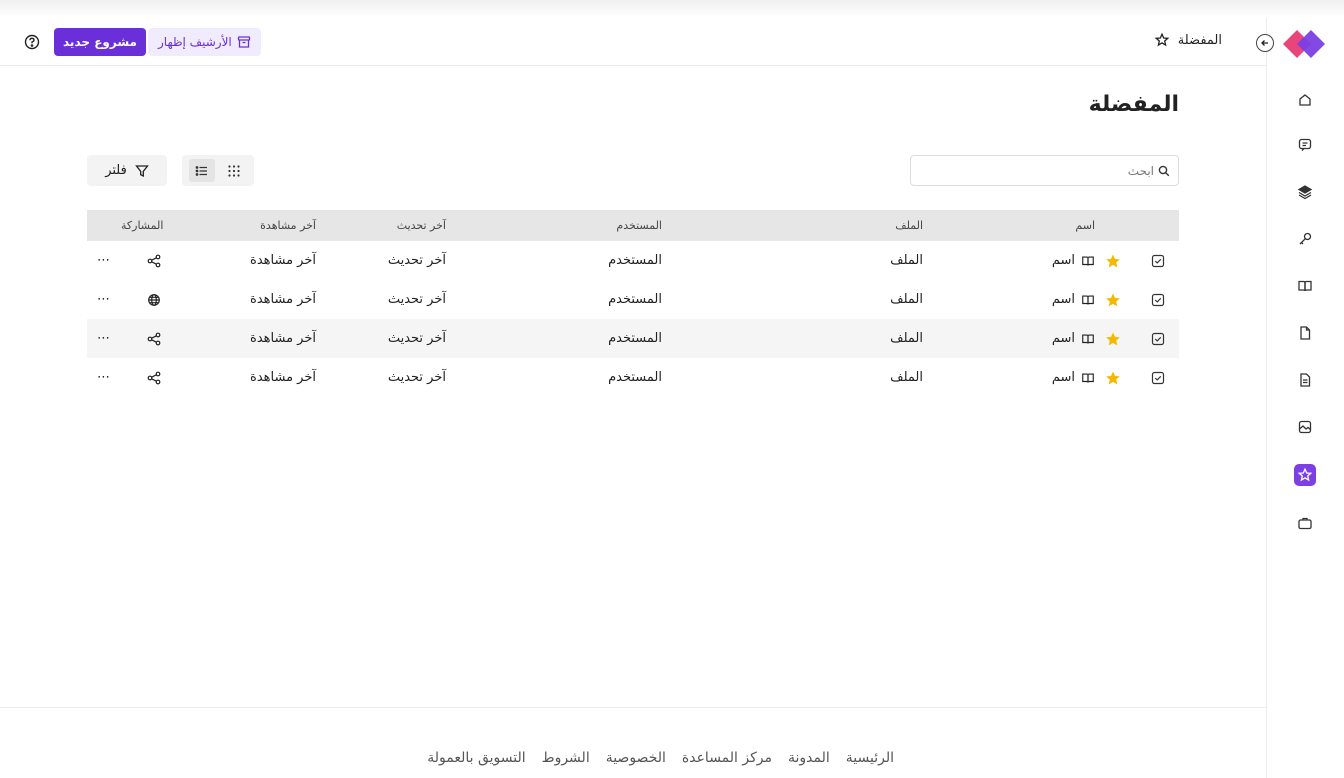 This screenshot has height=778, width=1344. I want to click on list-icon, so click(201, 170).